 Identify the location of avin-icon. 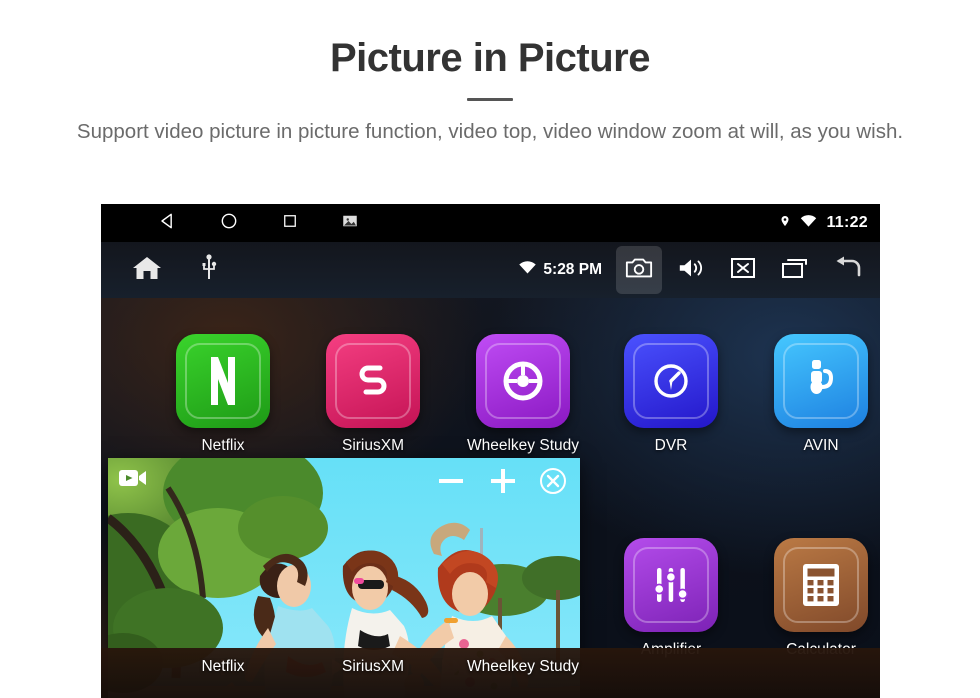
(821, 381).